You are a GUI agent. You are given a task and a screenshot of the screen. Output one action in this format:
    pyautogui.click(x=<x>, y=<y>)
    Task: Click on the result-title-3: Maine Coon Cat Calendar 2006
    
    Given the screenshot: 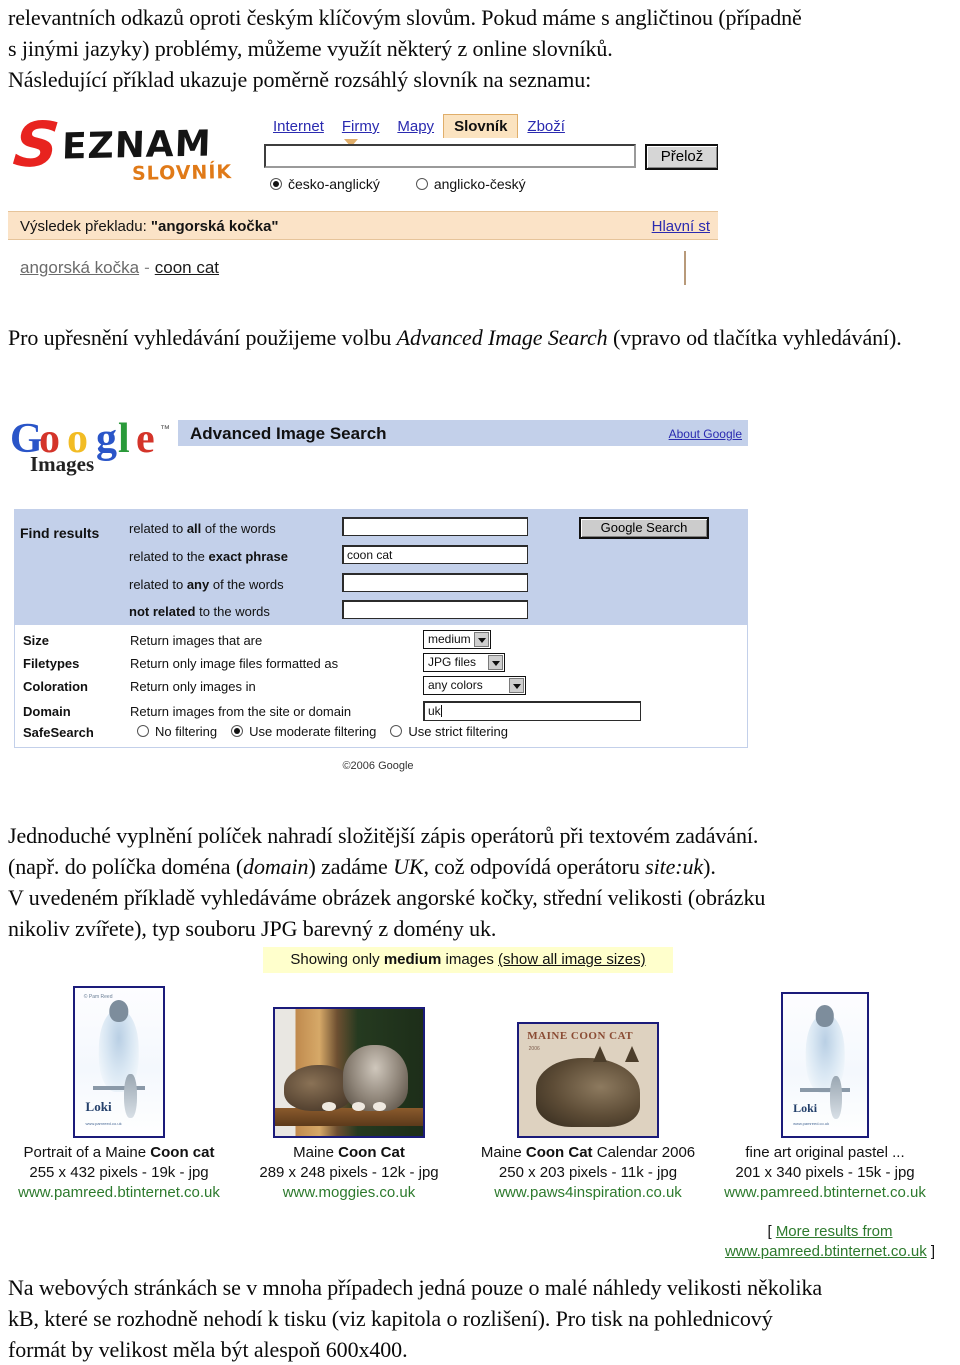 What is the action you would take?
    pyautogui.click(x=588, y=1153)
    